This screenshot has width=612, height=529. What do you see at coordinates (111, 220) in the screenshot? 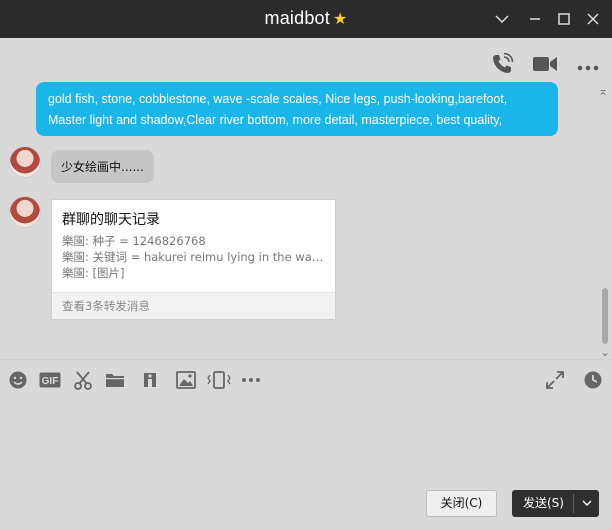
I see `card-title: 群聊的聊天记录` at bounding box center [111, 220].